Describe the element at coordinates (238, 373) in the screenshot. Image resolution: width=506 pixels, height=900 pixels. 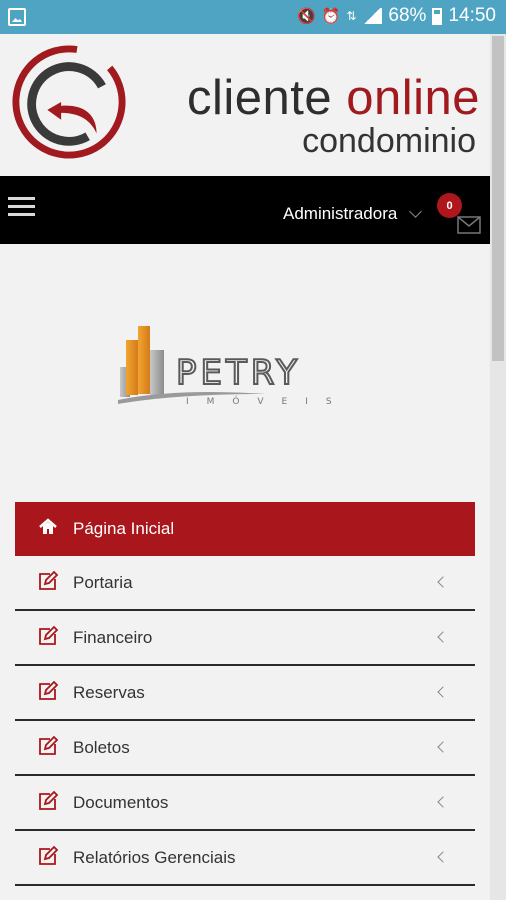
I see `company-name: PETRY` at that location.